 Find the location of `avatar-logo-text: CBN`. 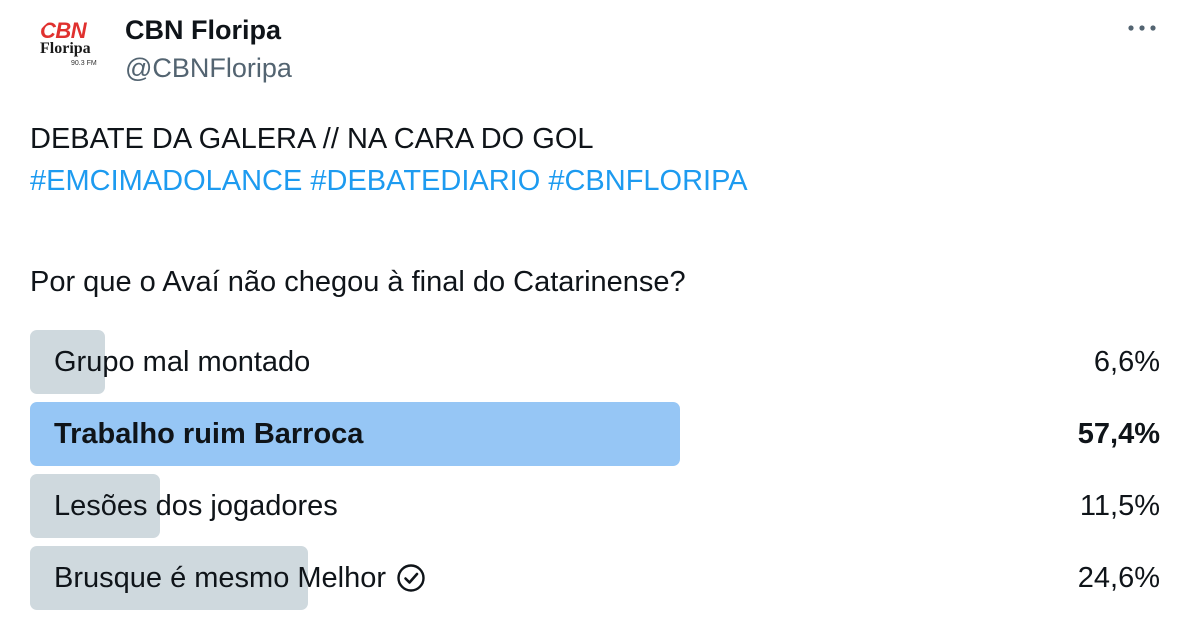

avatar-logo-text: CBN is located at coordinates (63, 30).